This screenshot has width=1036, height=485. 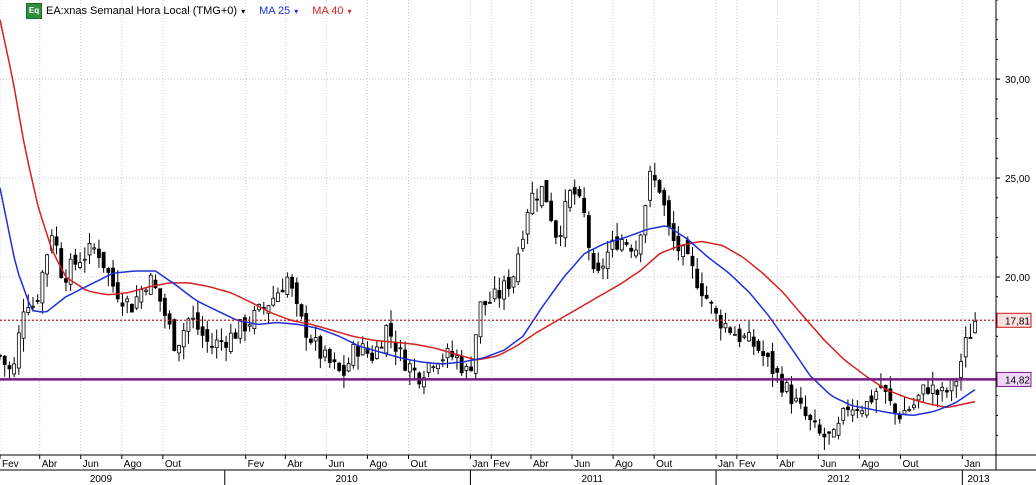 What do you see at coordinates (1017, 321) in the screenshot?
I see `last-price-price-label: 17,81` at bounding box center [1017, 321].